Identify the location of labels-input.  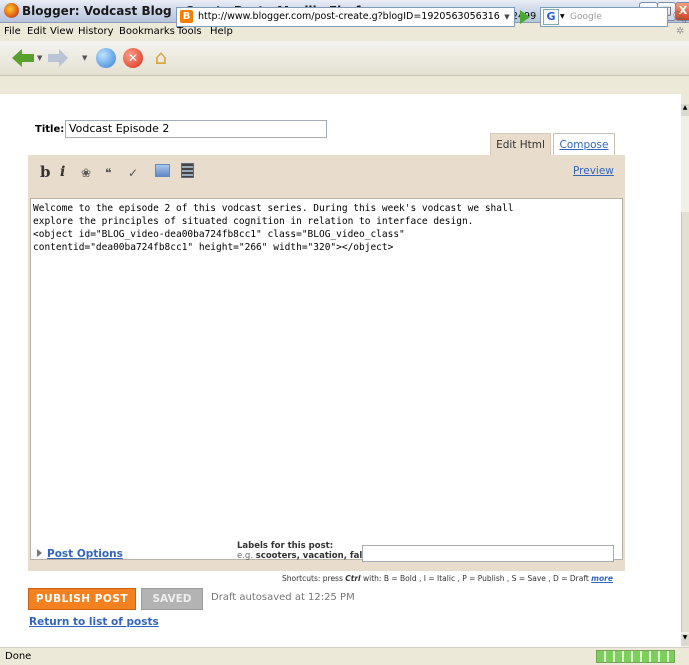
(488, 553).